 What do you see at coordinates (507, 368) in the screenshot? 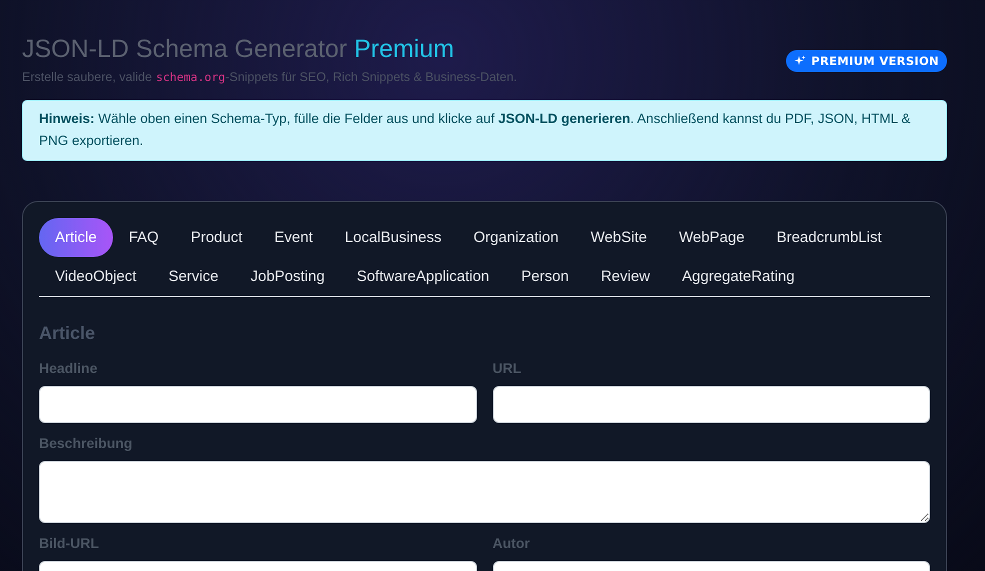
I see `field-label: URL` at bounding box center [507, 368].